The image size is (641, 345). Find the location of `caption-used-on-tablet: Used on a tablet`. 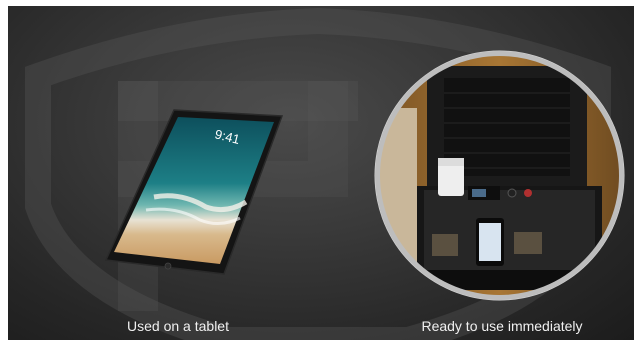

caption-used-on-tablet: Used on a tablet is located at coordinates (178, 326).